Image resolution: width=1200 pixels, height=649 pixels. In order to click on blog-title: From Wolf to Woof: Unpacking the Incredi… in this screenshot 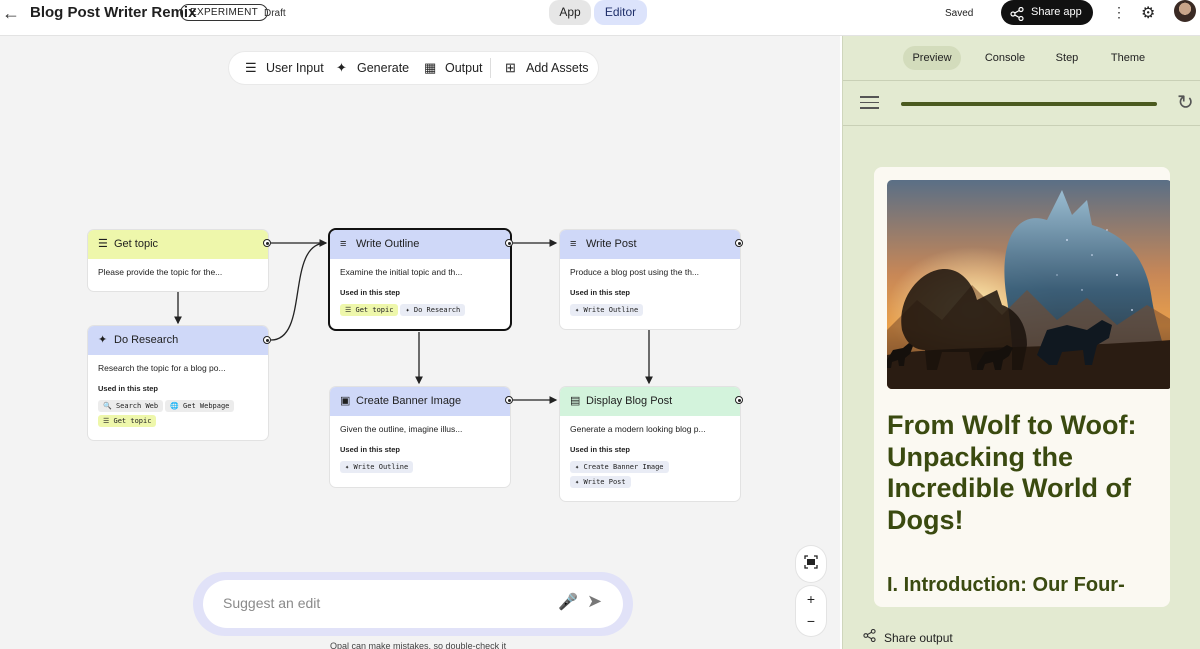, I will do `click(1012, 472)`.